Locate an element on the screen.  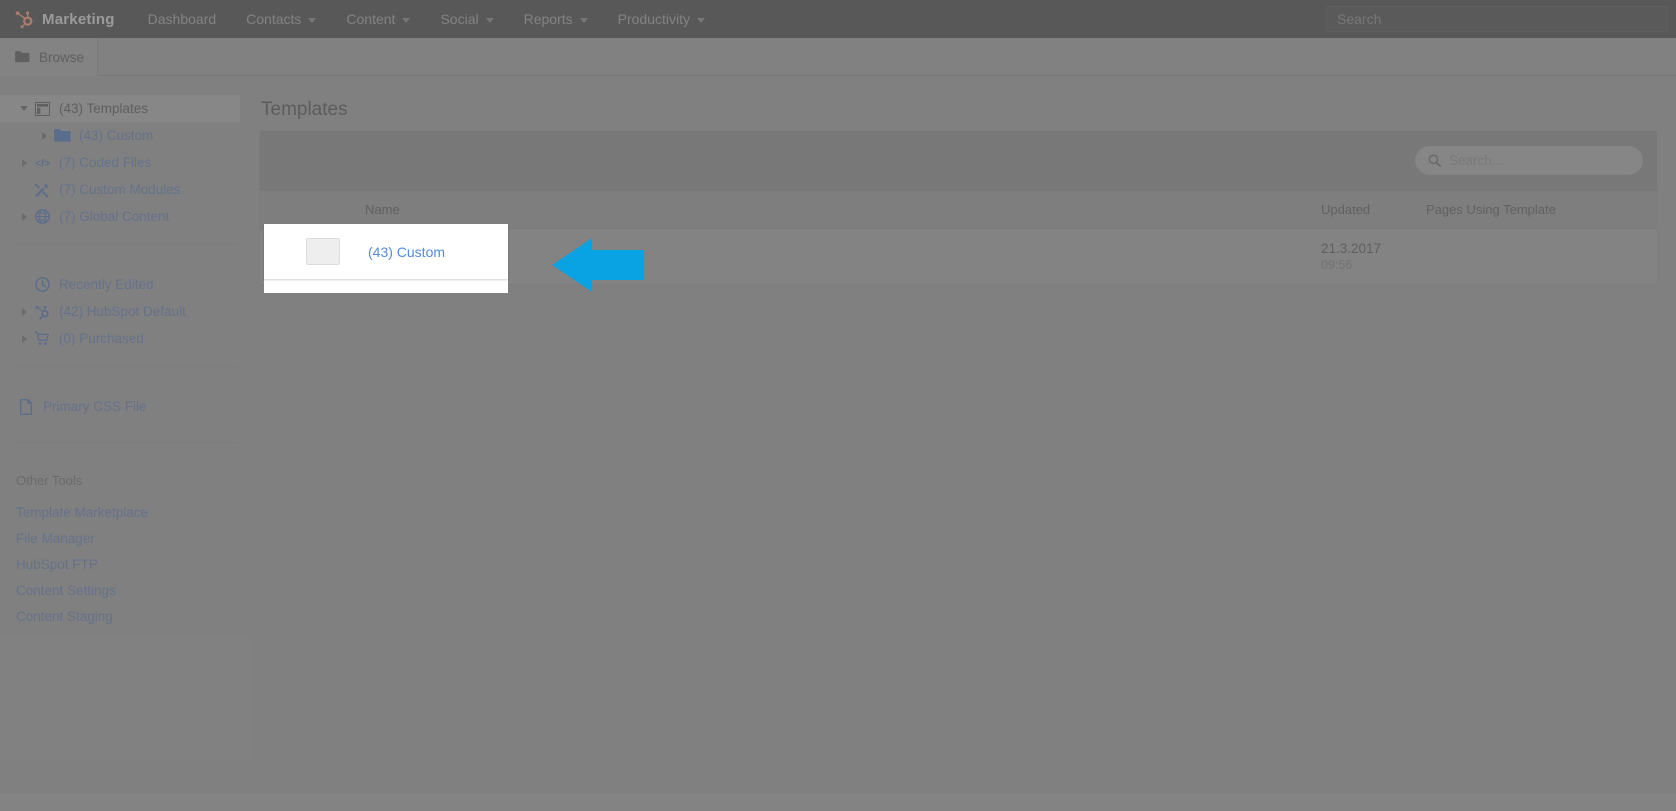
sidebar-item-custom-modules: (7) Custom Modules is located at coordinates (127, 189).